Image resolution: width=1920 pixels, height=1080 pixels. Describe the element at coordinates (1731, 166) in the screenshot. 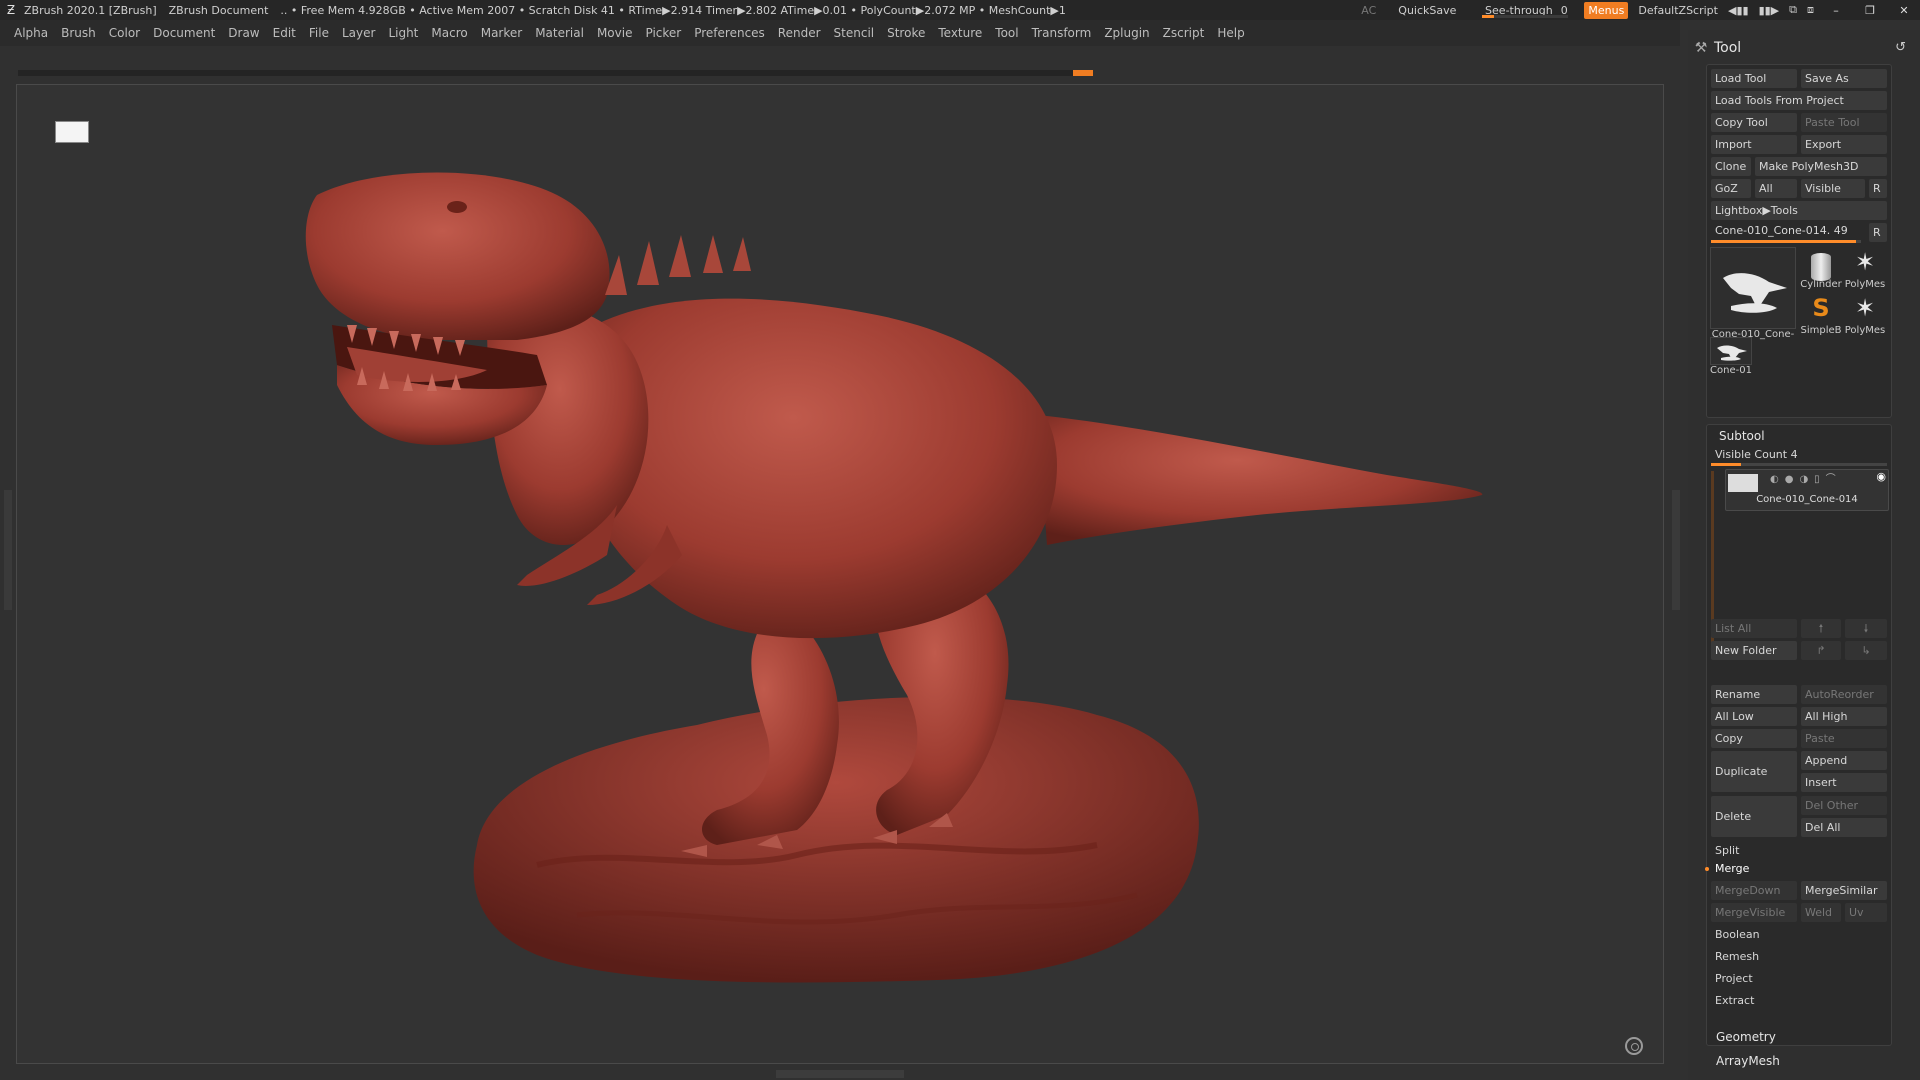

I see `clone-button: Clone` at that location.